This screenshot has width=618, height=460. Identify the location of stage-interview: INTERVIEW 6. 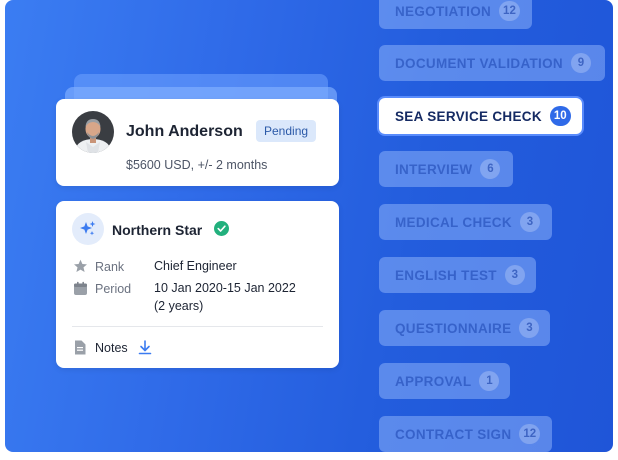
(446, 169).